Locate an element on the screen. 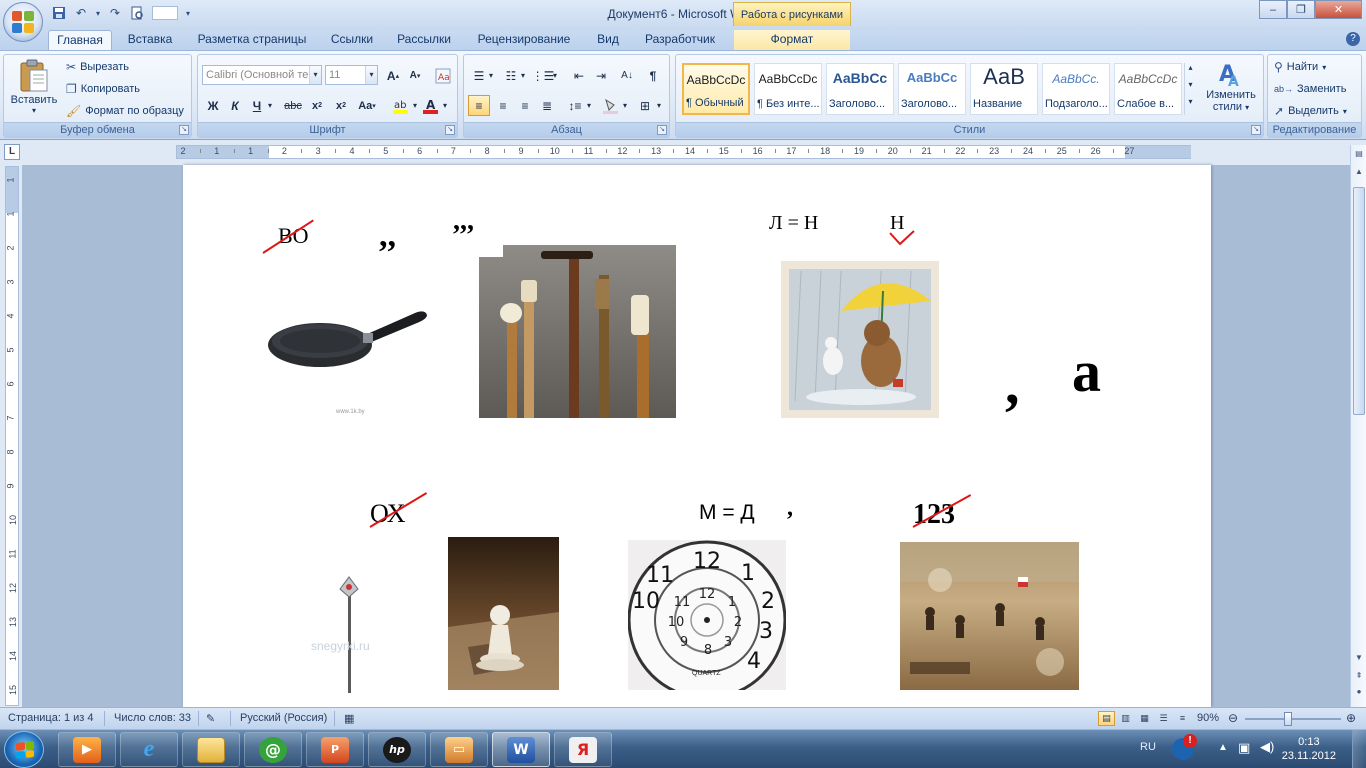  font-color-icon: A is located at coordinates (431, 105).